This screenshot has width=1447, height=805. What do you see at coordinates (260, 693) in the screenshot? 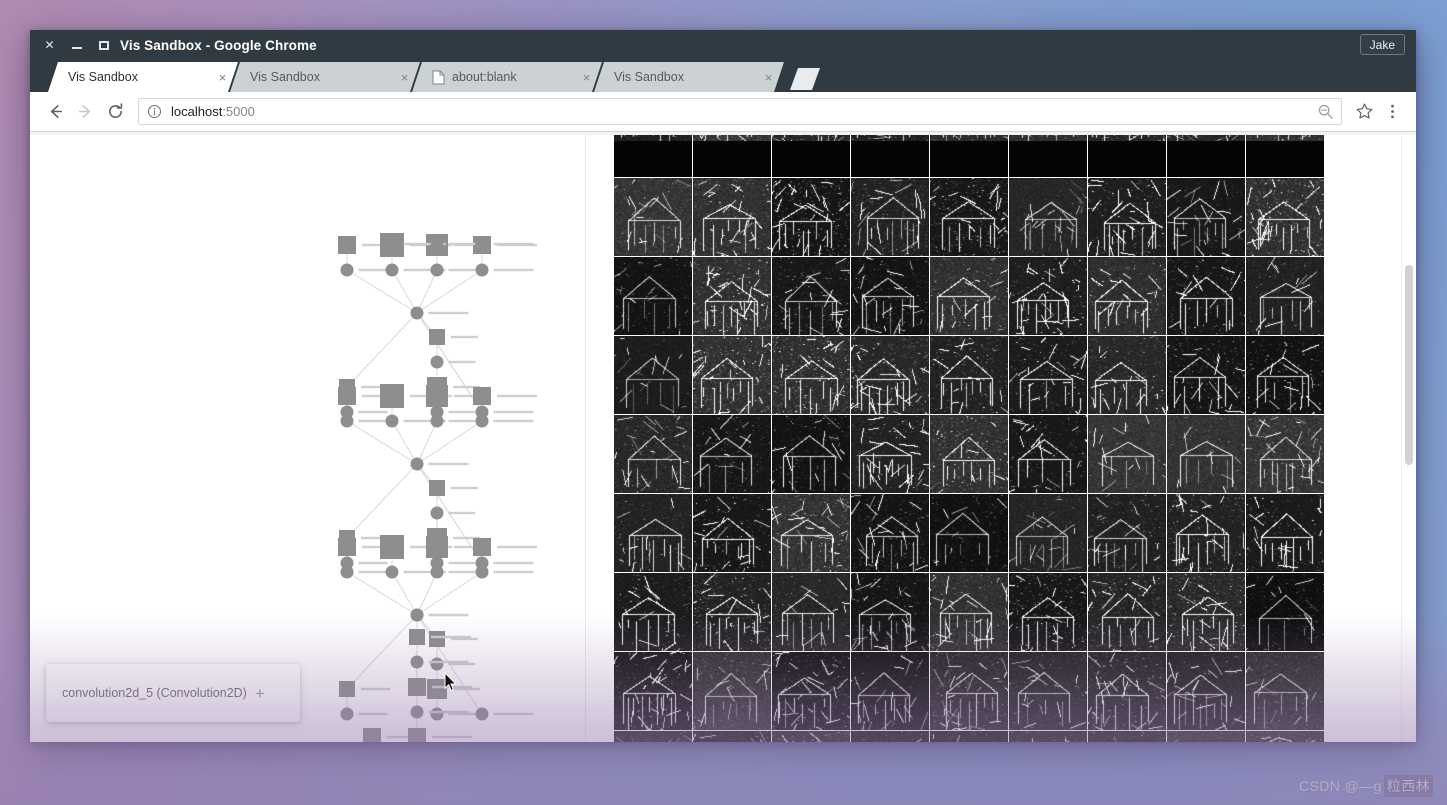
I see `expand-plus-icon: +` at bounding box center [260, 693].